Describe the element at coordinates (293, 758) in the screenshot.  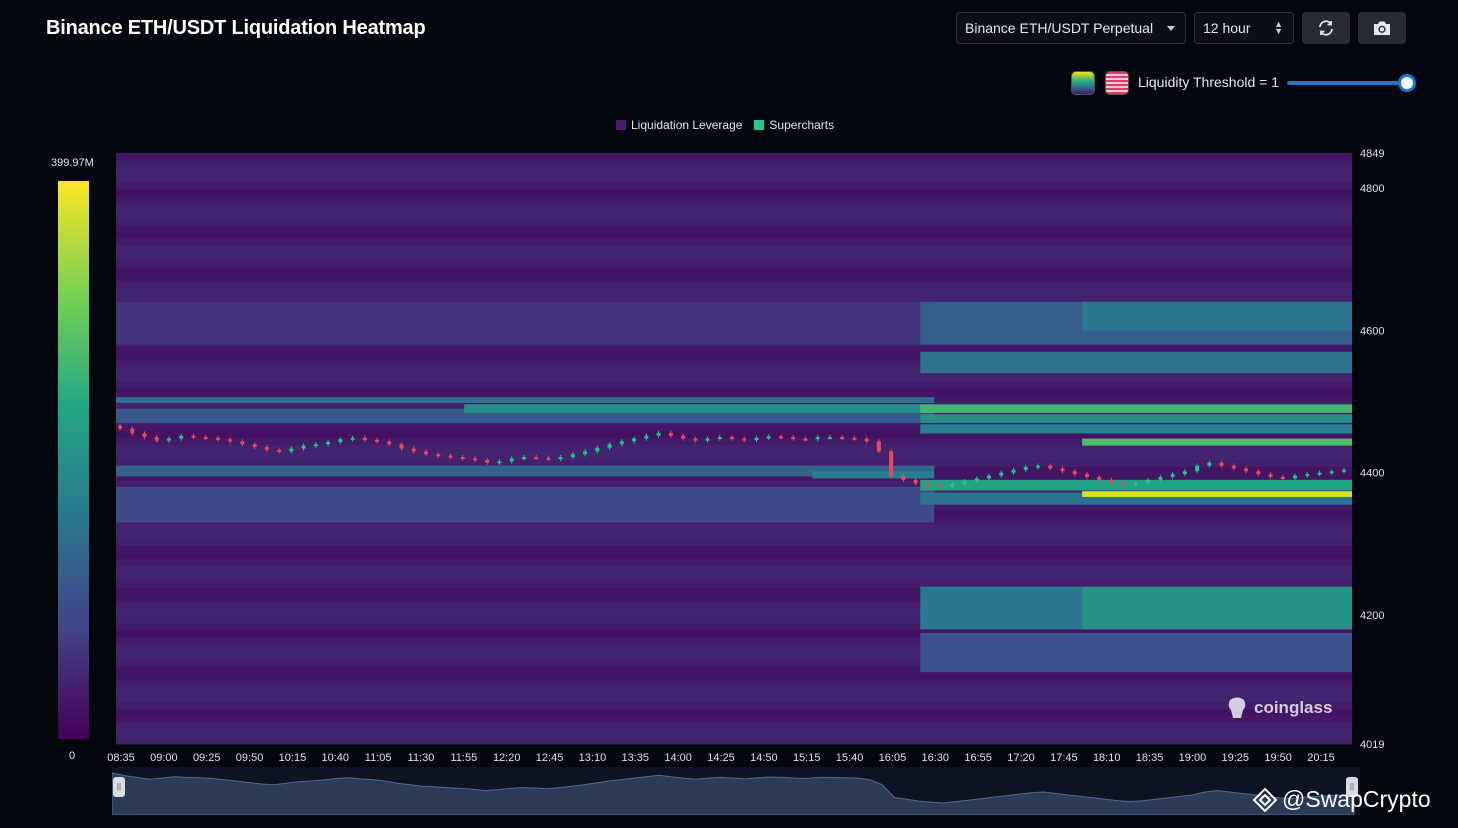
I see `x-tick-label: 10:15` at that location.